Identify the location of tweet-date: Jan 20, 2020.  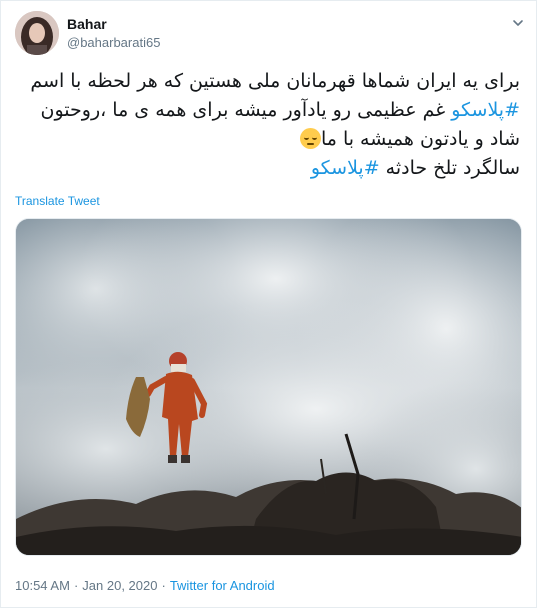
(119, 585).